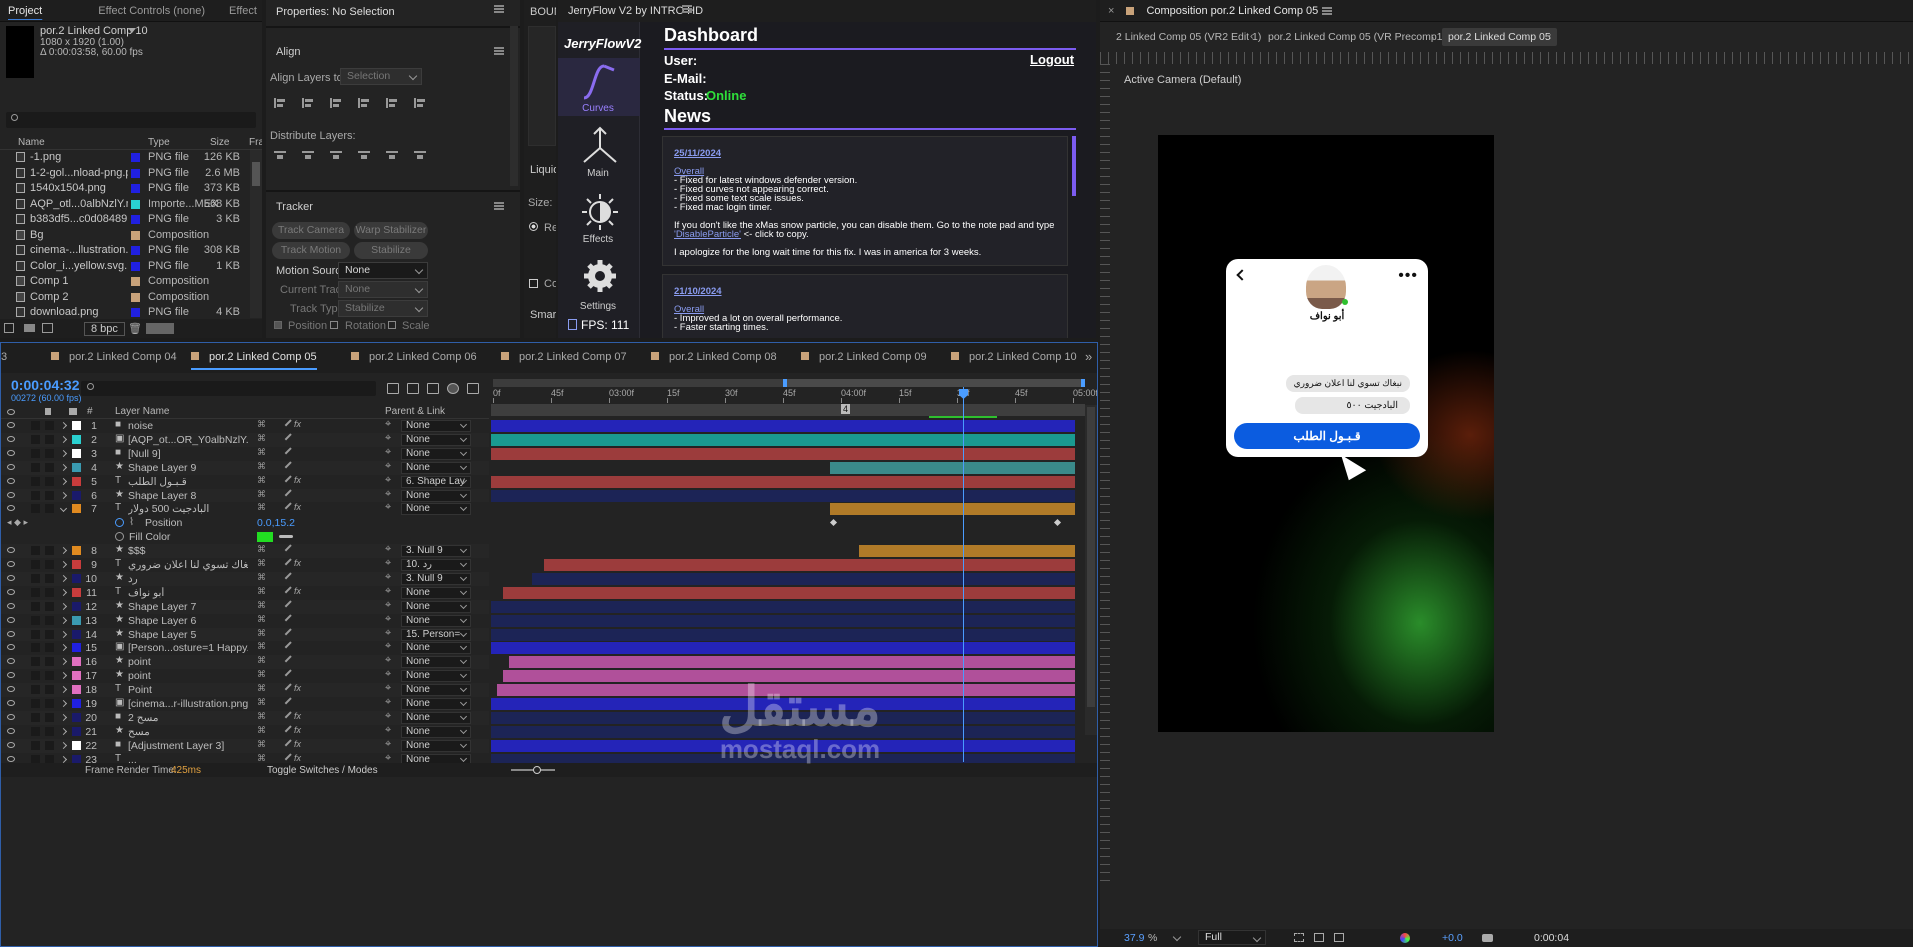 This screenshot has height=947, width=1913. Describe the element at coordinates (364, 156) in the screenshot. I see `dist-left-icon` at that location.